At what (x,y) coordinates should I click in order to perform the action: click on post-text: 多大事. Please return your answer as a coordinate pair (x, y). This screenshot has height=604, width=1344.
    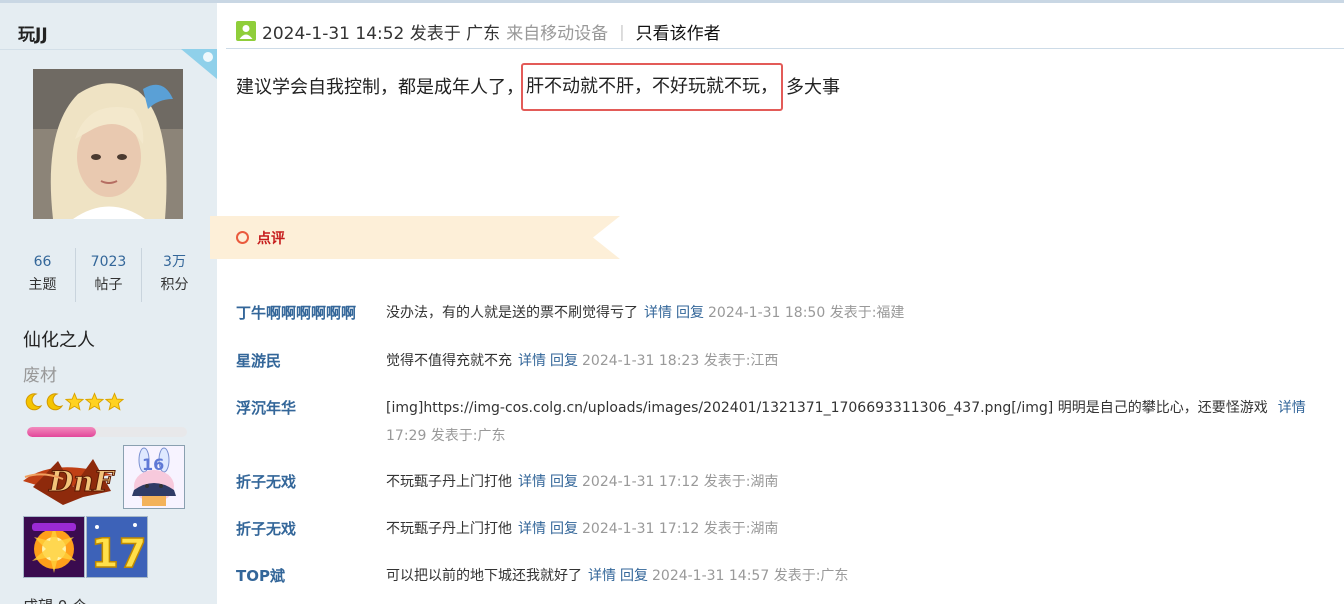
    Looking at the image, I should click on (813, 87).